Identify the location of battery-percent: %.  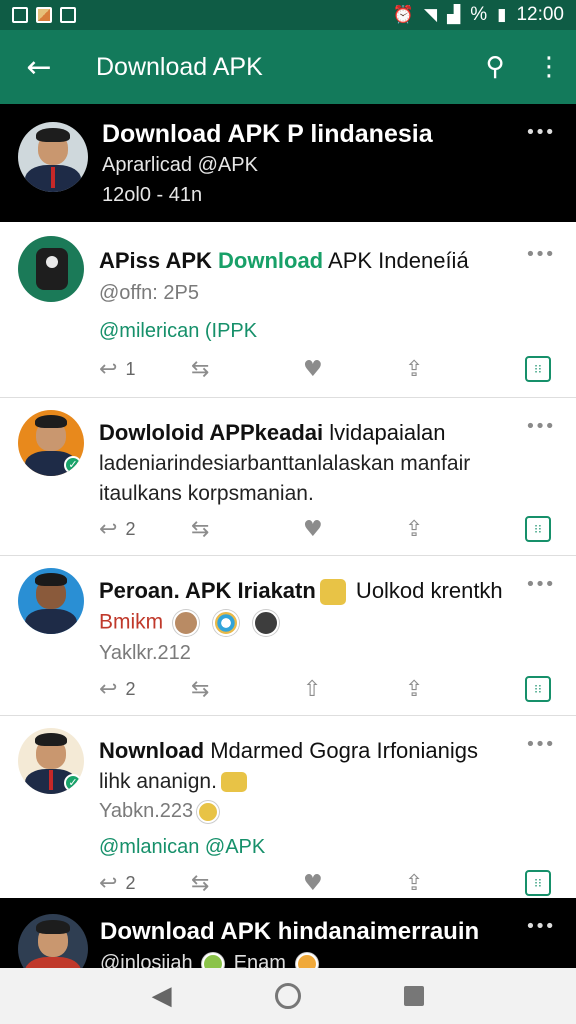
(479, 14).